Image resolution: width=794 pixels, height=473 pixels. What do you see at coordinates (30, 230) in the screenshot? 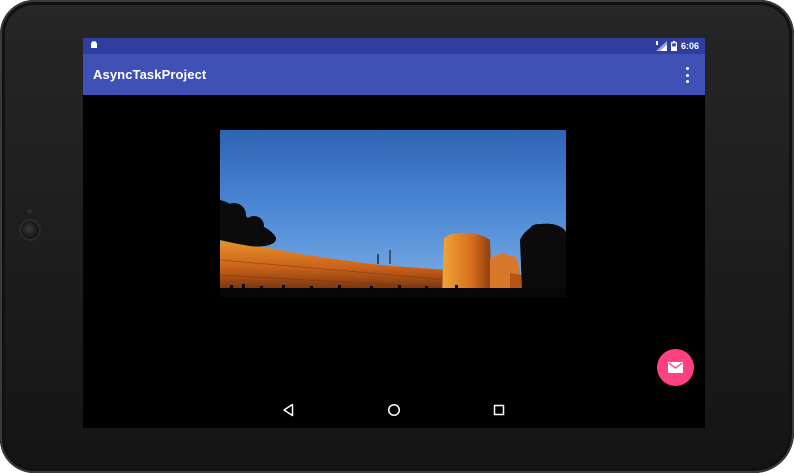
I see `front-camera` at bounding box center [30, 230].